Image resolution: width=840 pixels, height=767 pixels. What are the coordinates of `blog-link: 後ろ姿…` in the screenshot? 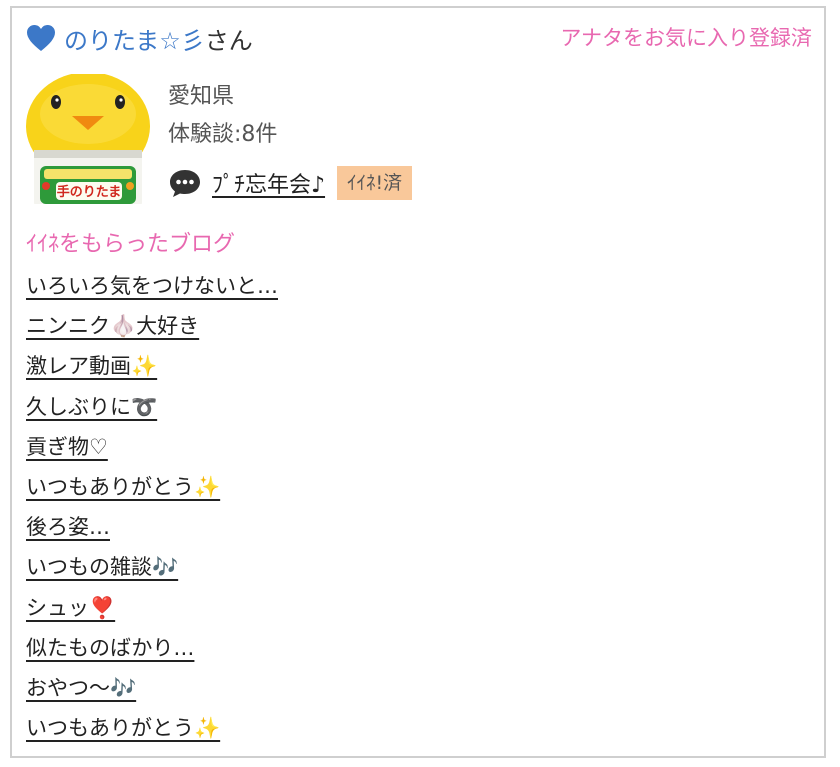 It's located at (68, 527).